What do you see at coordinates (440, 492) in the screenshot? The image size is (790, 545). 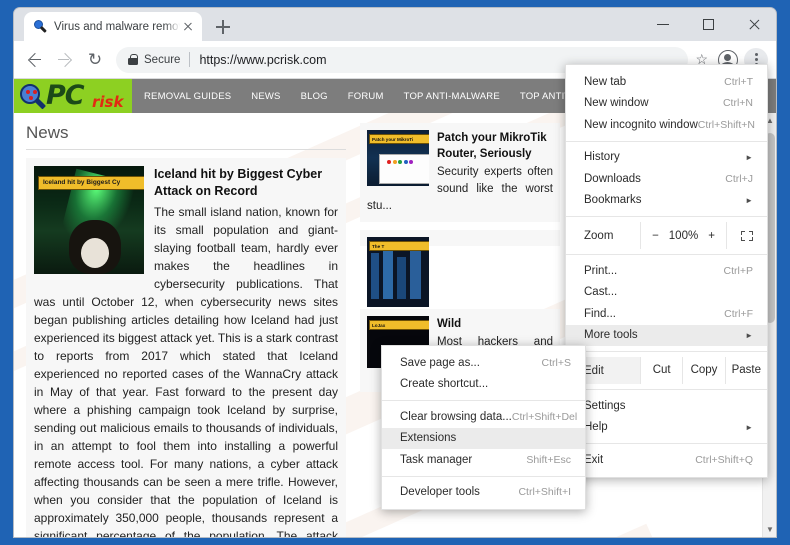 I see `menu-label: Developer tools` at bounding box center [440, 492].